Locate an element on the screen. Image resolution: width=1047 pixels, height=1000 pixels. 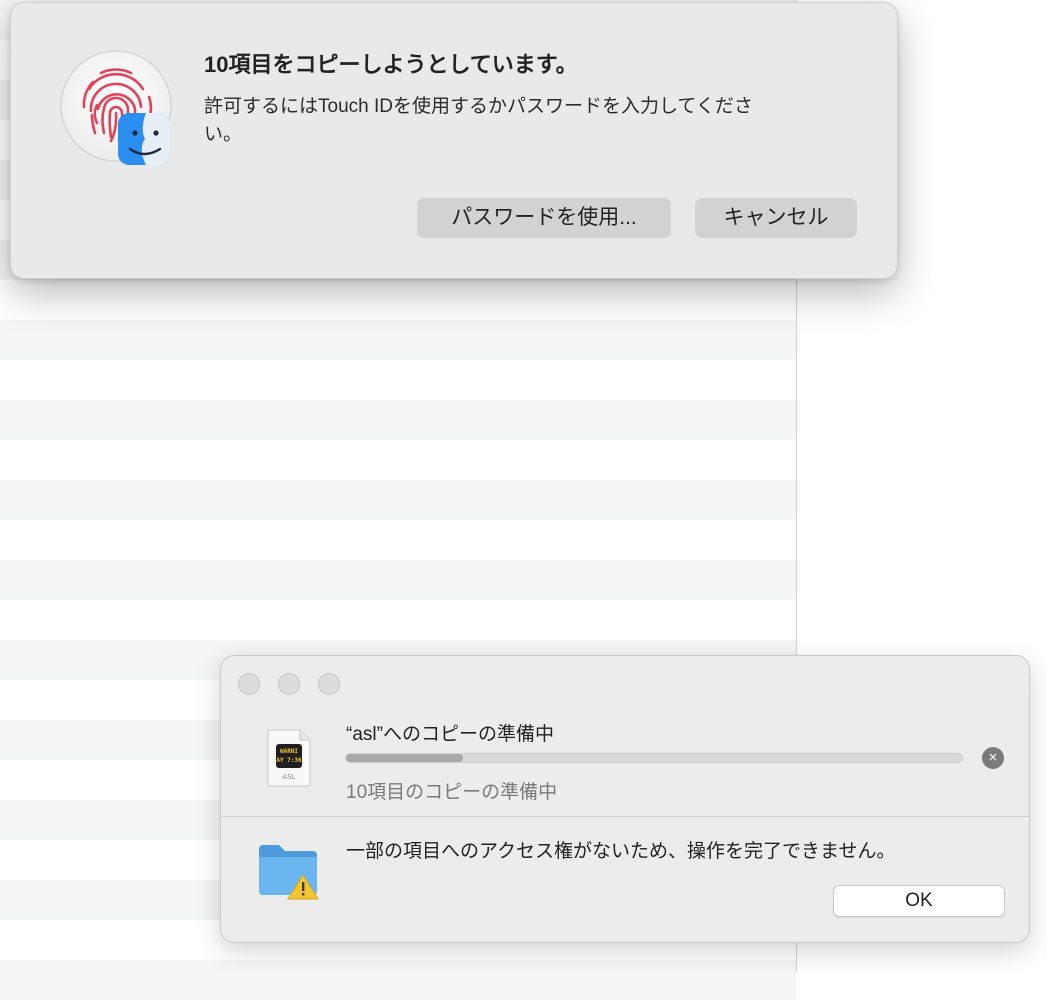
dialog-title: 10項目をコピーしようとしています。 is located at coordinates (391, 64).